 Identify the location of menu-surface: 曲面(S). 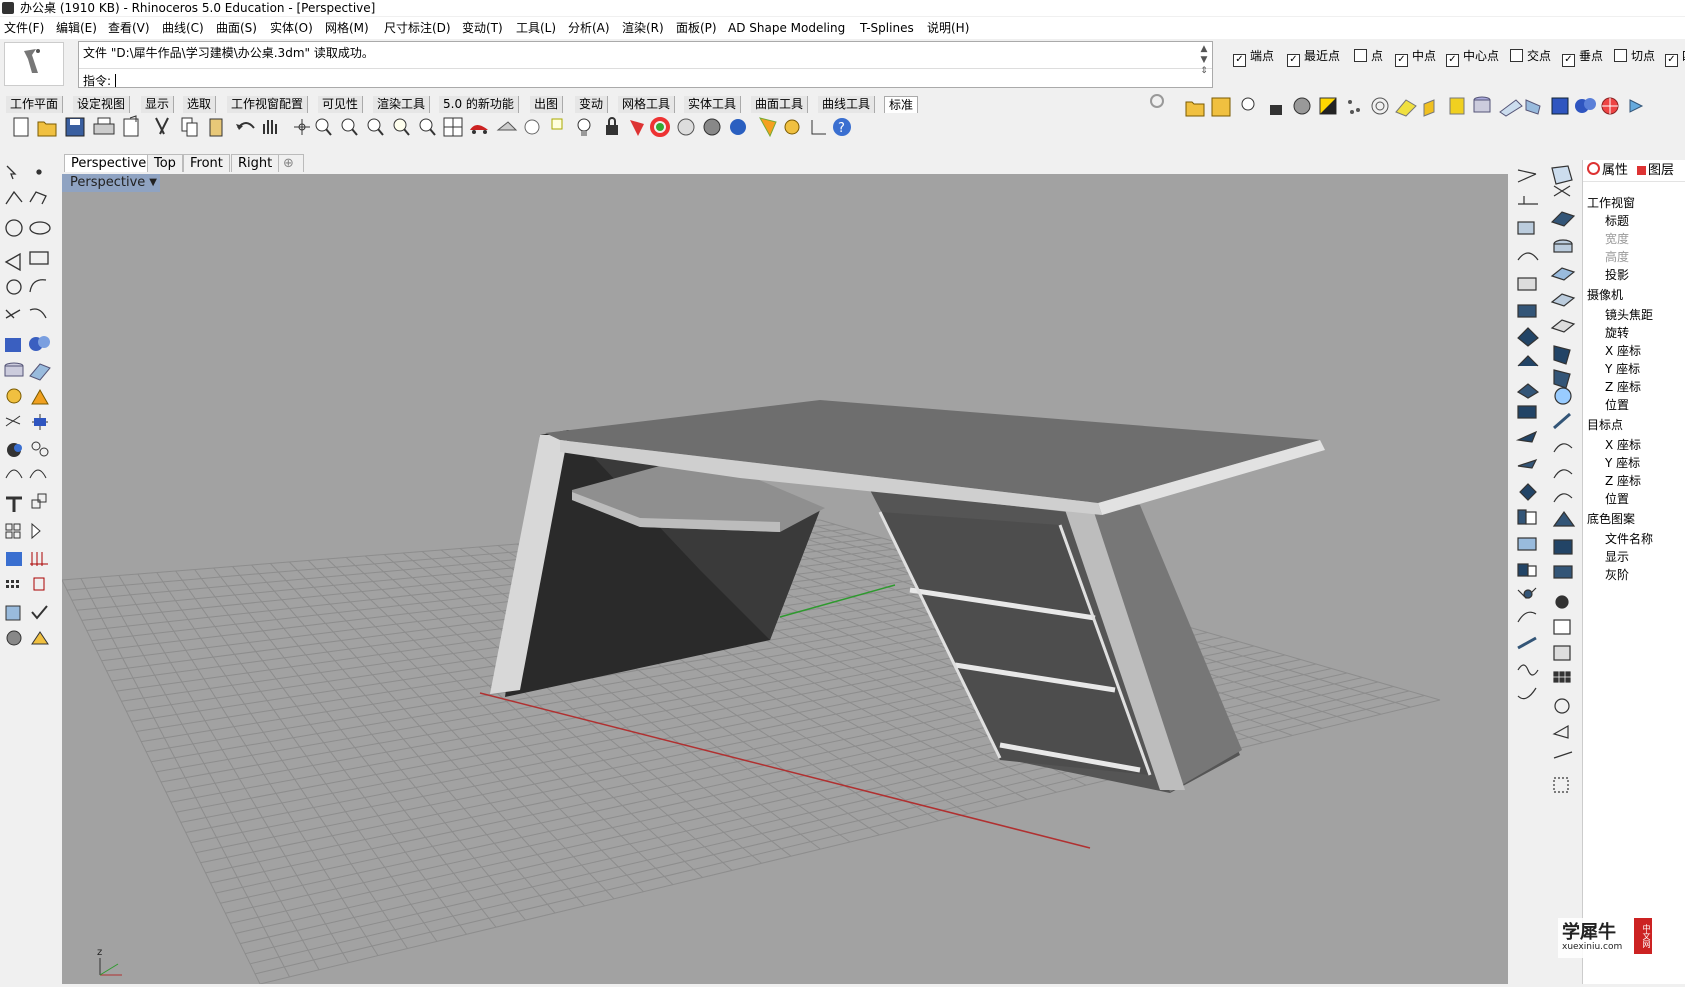
(236, 28).